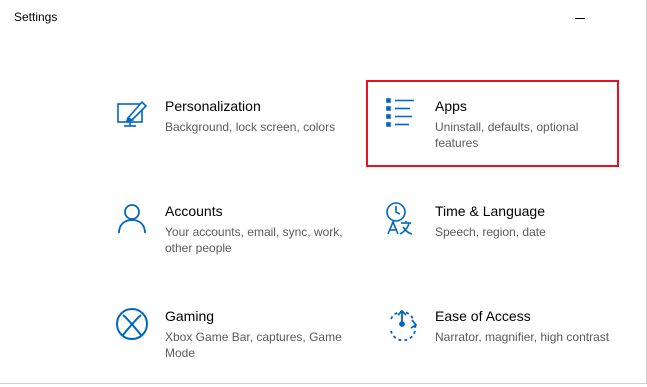 The width and height of the screenshot is (647, 387). What do you see at coordinates (250, 127) in the screenshot?
I see `tile-description: Background, lock screen, colors` at bounding box center [250, 127].